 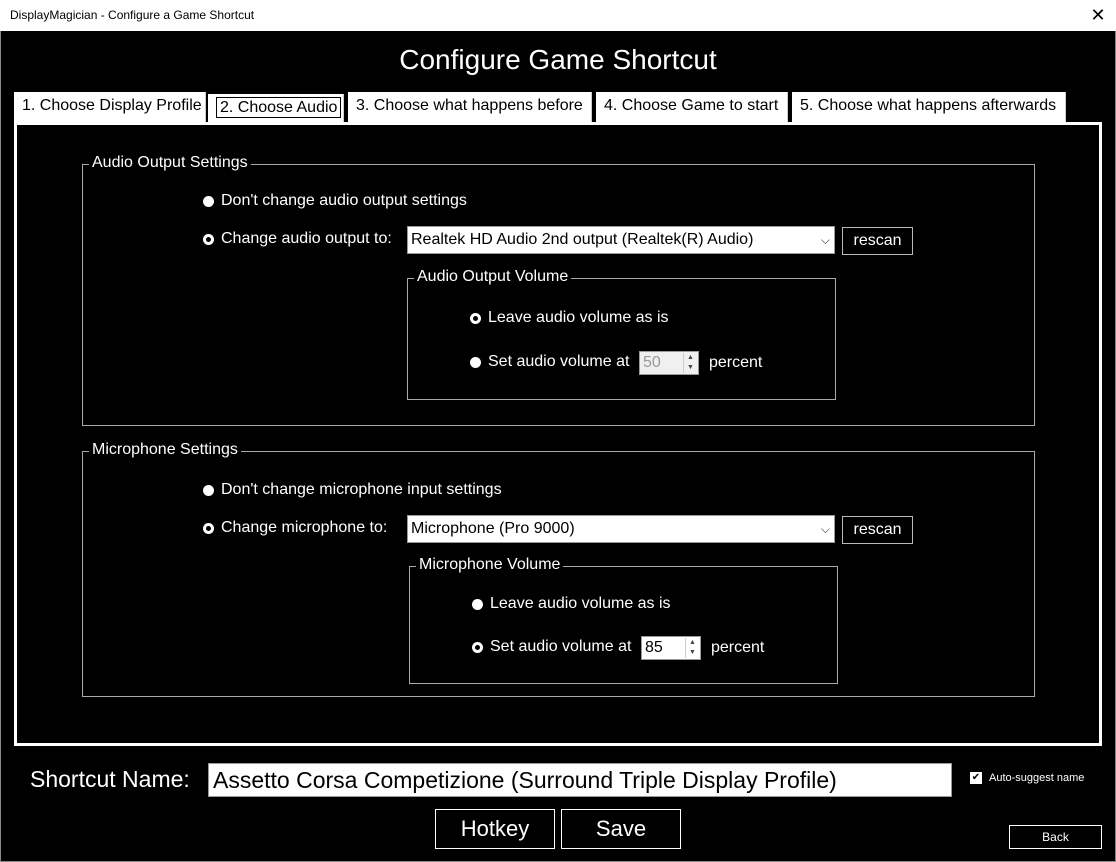 I want to click on tab-label: 4. Choose Game to start, so click(x=691, y=105).